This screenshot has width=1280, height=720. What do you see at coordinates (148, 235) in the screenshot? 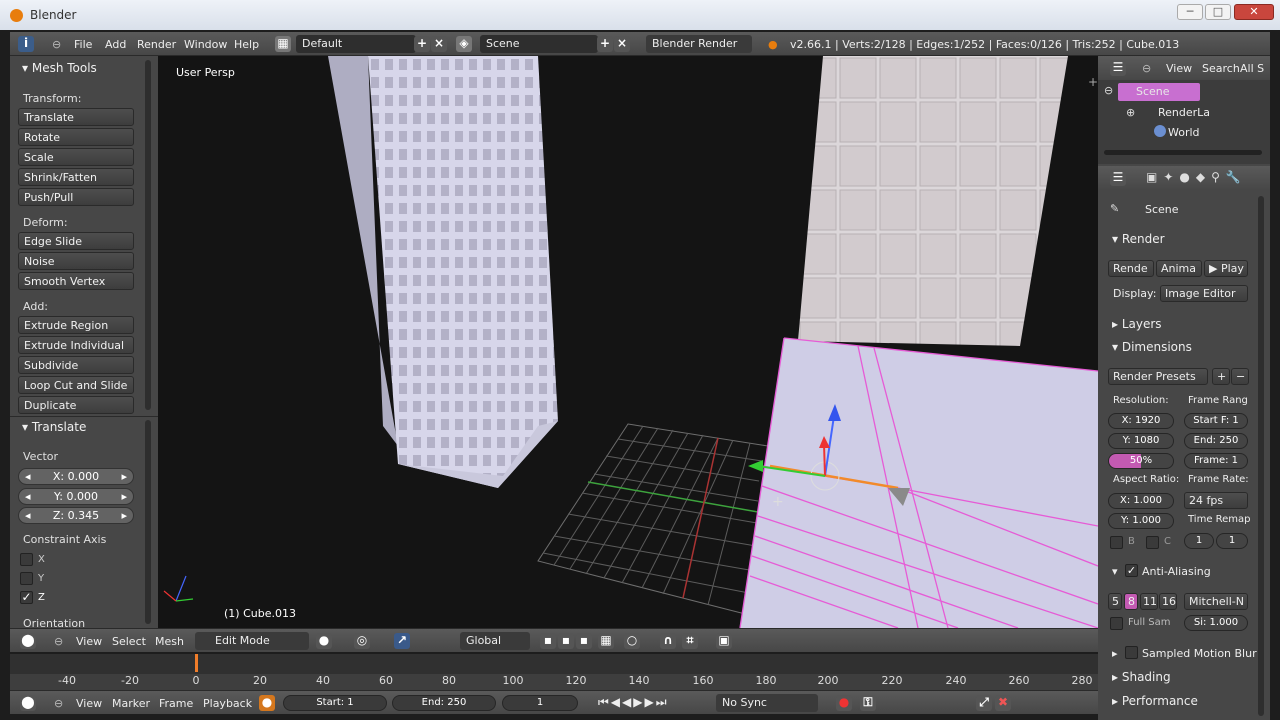
I see `tool-shelf-scrollbar` at bounding box center [148, 235].